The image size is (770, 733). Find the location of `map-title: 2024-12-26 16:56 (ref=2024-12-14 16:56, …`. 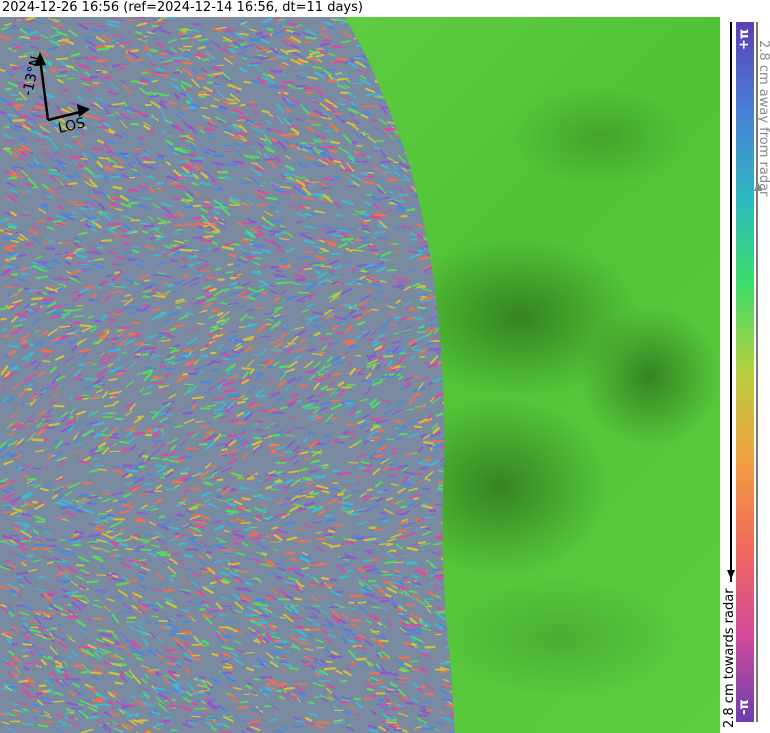

map-title: 2024-12-26 16:56 (ref=2024-12-14 16:56, … is located at coordinates (182, 7).